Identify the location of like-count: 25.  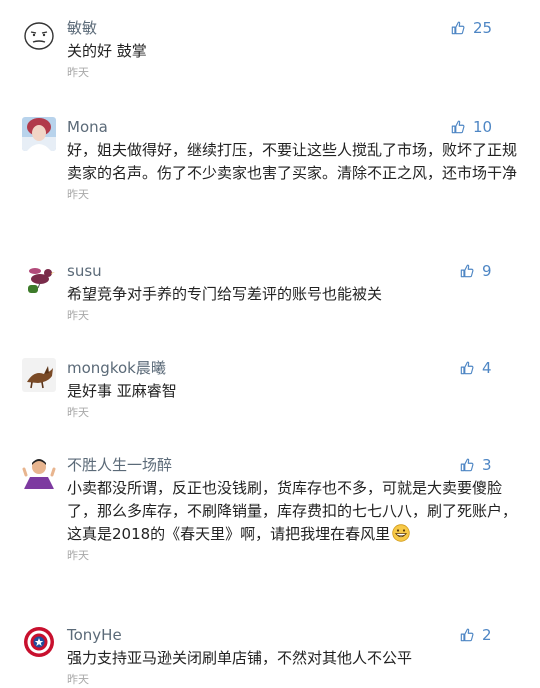
(483, 28).